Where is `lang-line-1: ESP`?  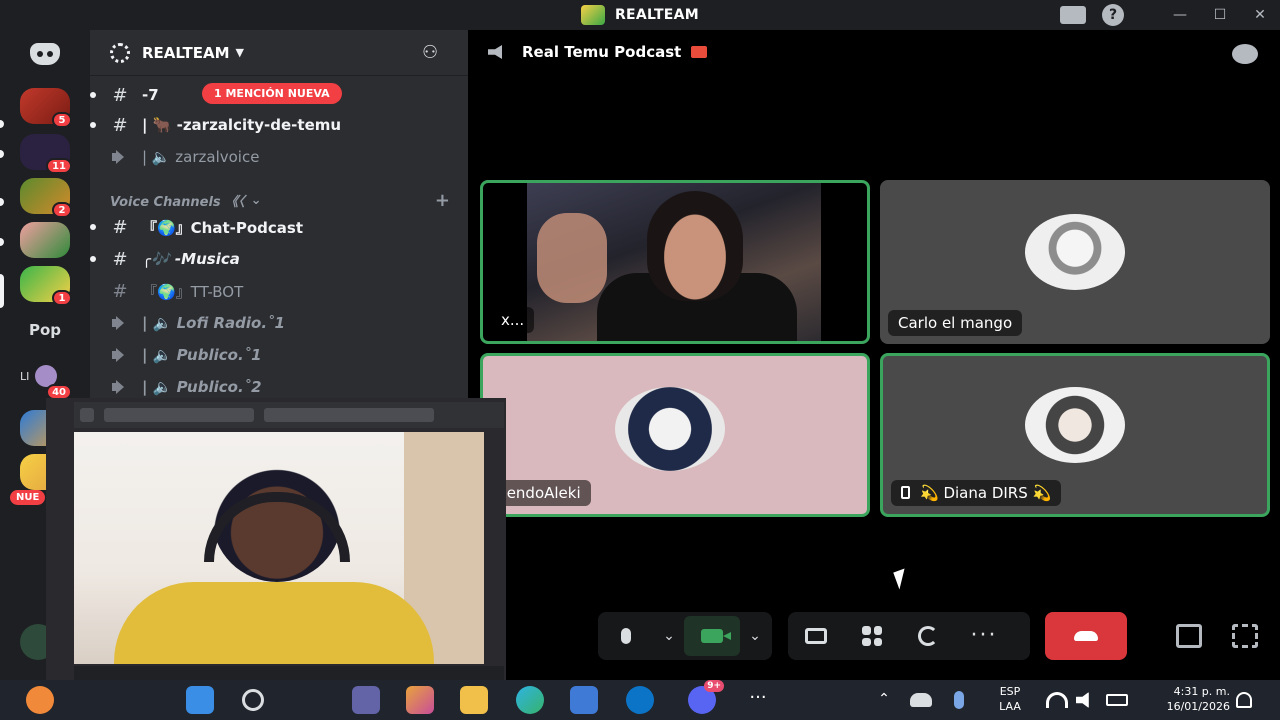 lang-line-1: ESP is located at coordinates (1010, 691).